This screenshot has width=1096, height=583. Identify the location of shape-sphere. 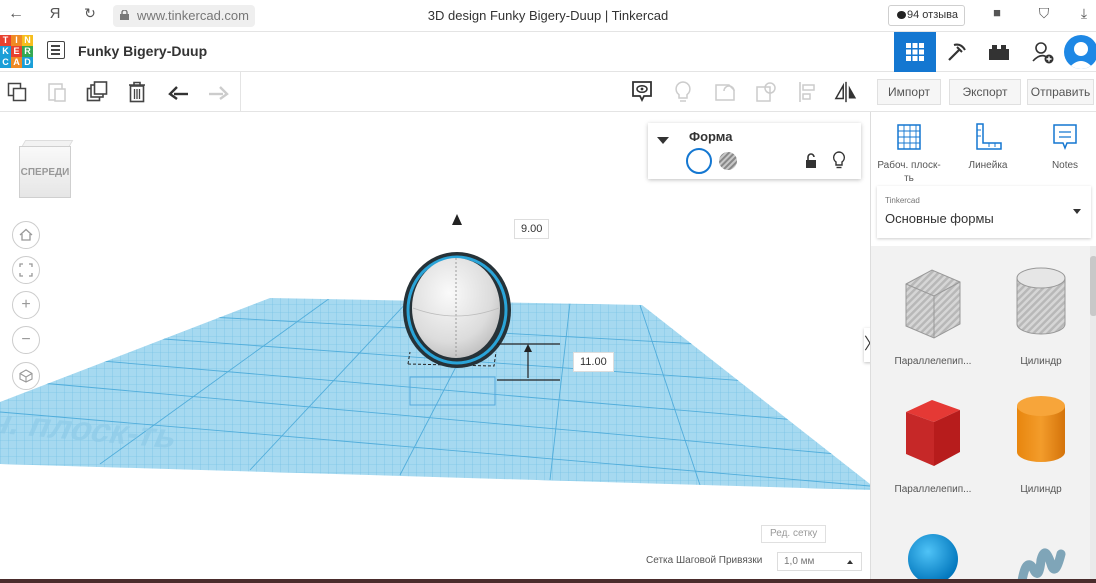
(933, 552).